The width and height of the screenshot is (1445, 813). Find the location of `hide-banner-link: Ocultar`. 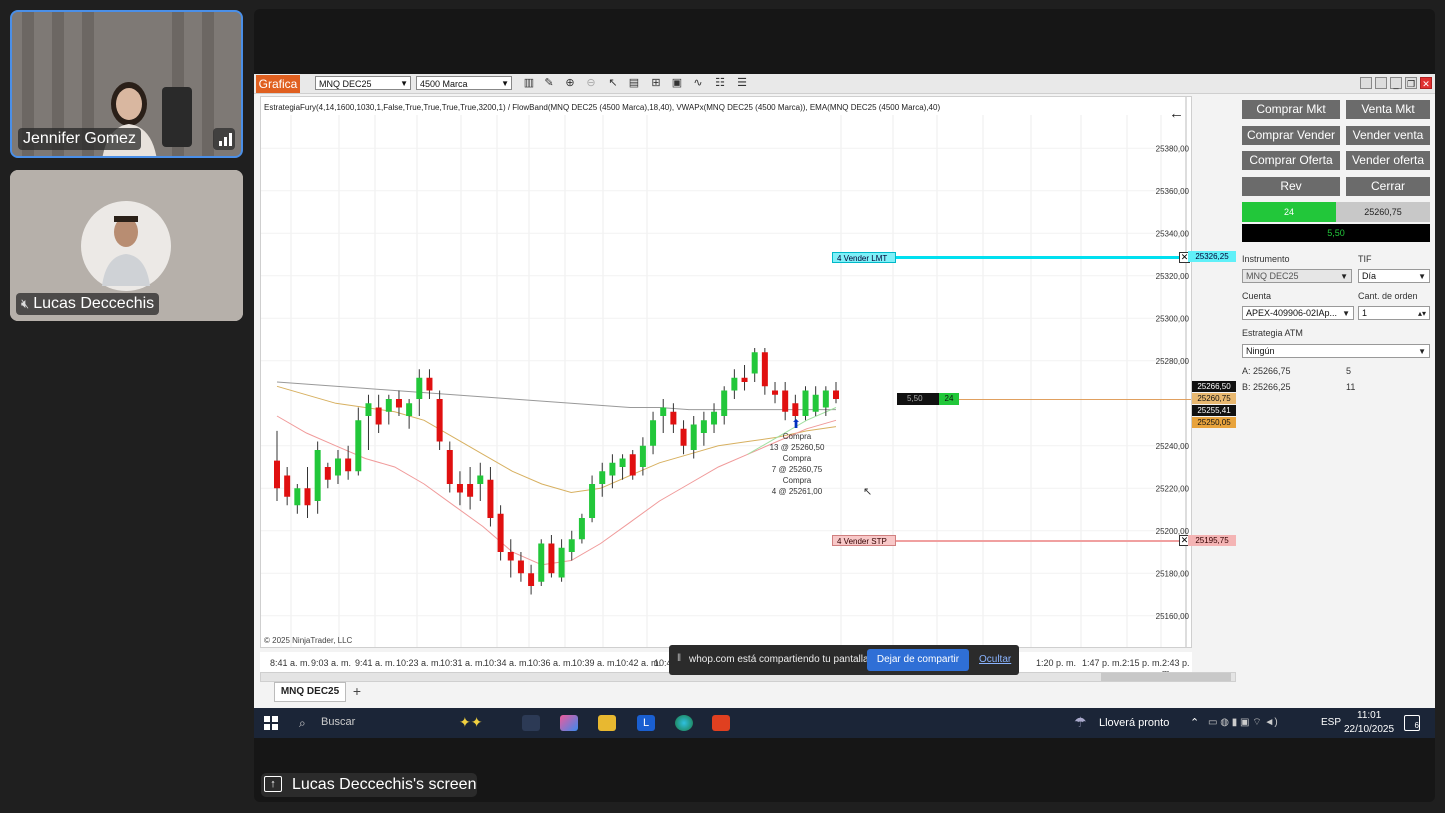

hide-banner-link: Ocultar is located at coordinates (995, 659).